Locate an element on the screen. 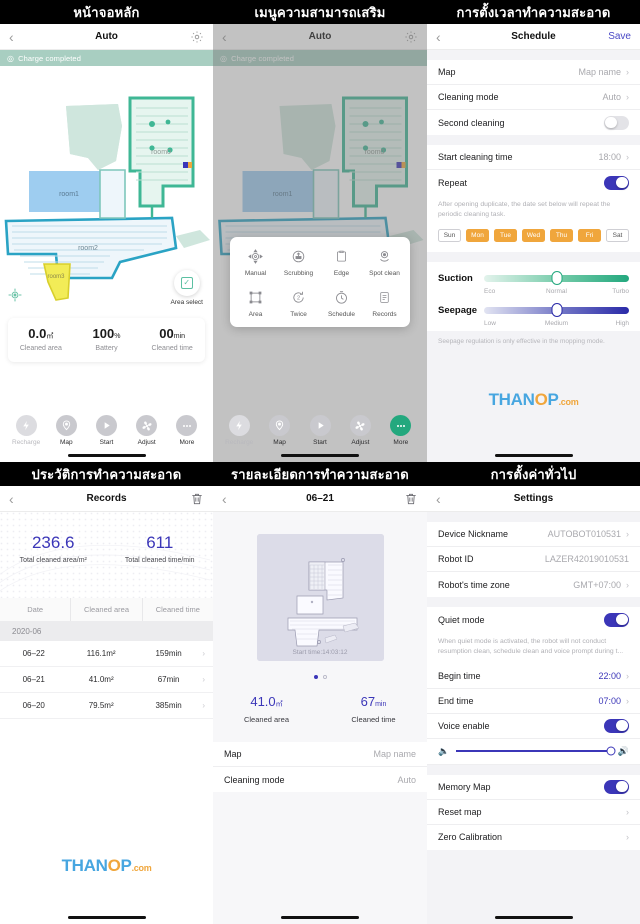 This screenshot has height=924, width=640. pin-icon is located at coordinates (280, 425).